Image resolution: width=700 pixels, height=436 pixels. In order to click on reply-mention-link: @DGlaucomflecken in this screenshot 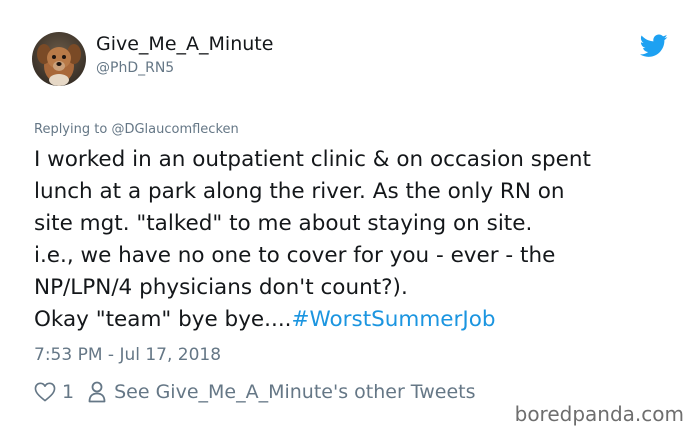, I will do `click(174, 129)`.